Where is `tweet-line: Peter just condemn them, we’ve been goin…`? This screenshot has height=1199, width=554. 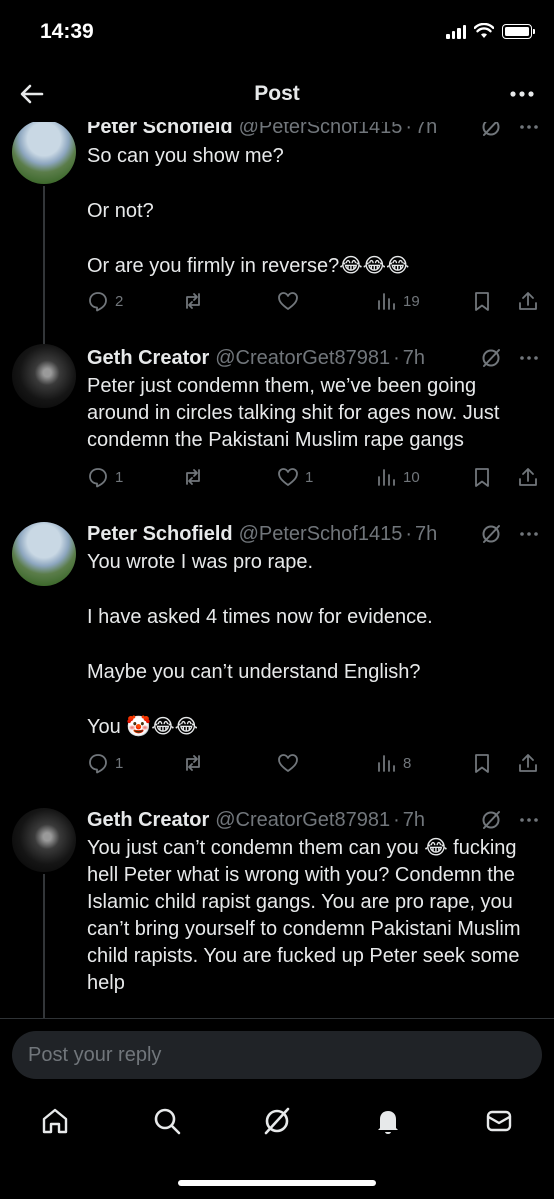 tweet-line: Peter just condemn them, we’ve been goin… is located at coordinates (293, 413).